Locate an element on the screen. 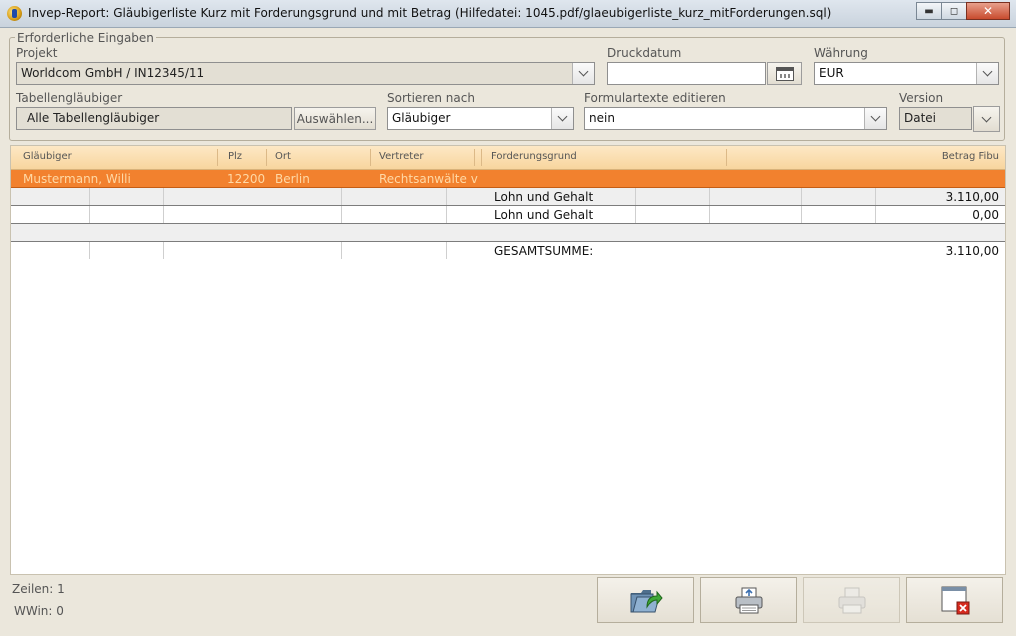 Image resolution: width=1016 pixels, height=636 pixels. cell-plz: 12200 is located at coordinates (246, 179).